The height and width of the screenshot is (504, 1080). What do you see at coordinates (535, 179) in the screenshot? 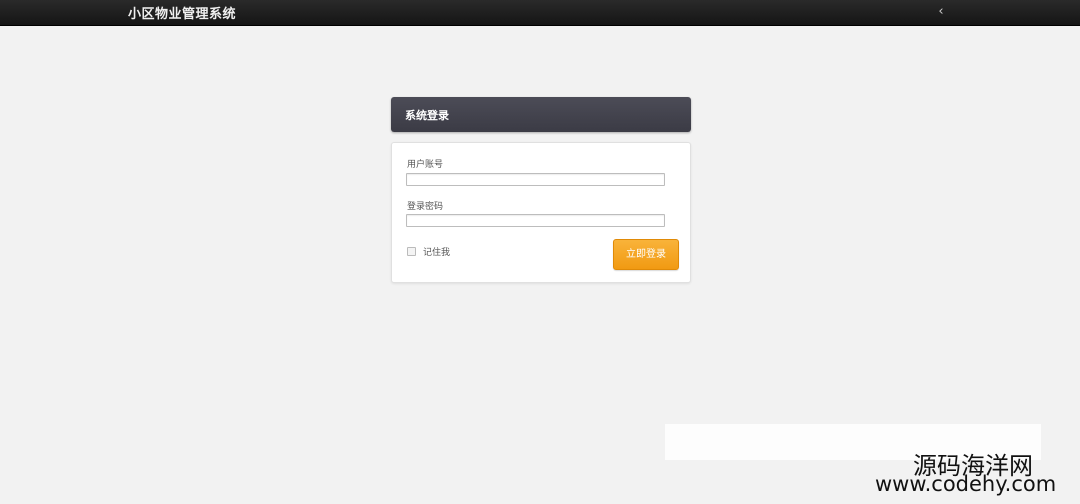
I see `username-input` at bounding box center [535, 179].